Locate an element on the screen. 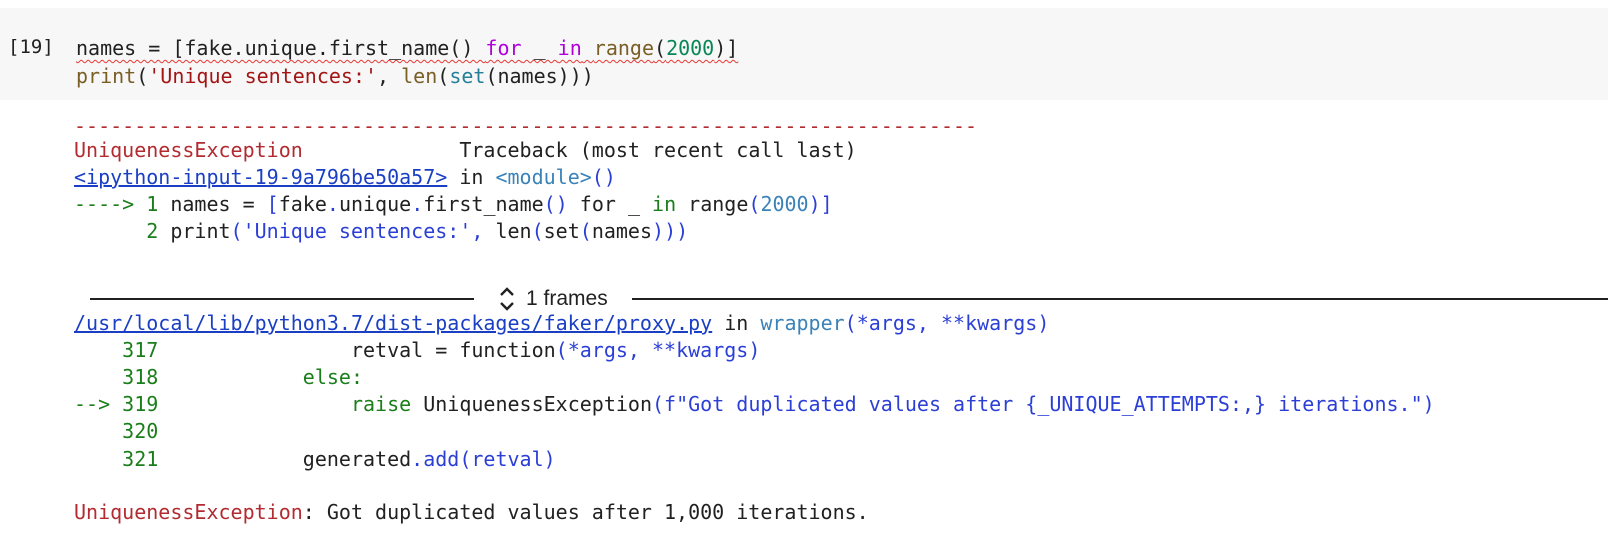 The image size is (1608, 544). frame-line-321: 321 generated.add(retval) is located at coordinates (315, 459).